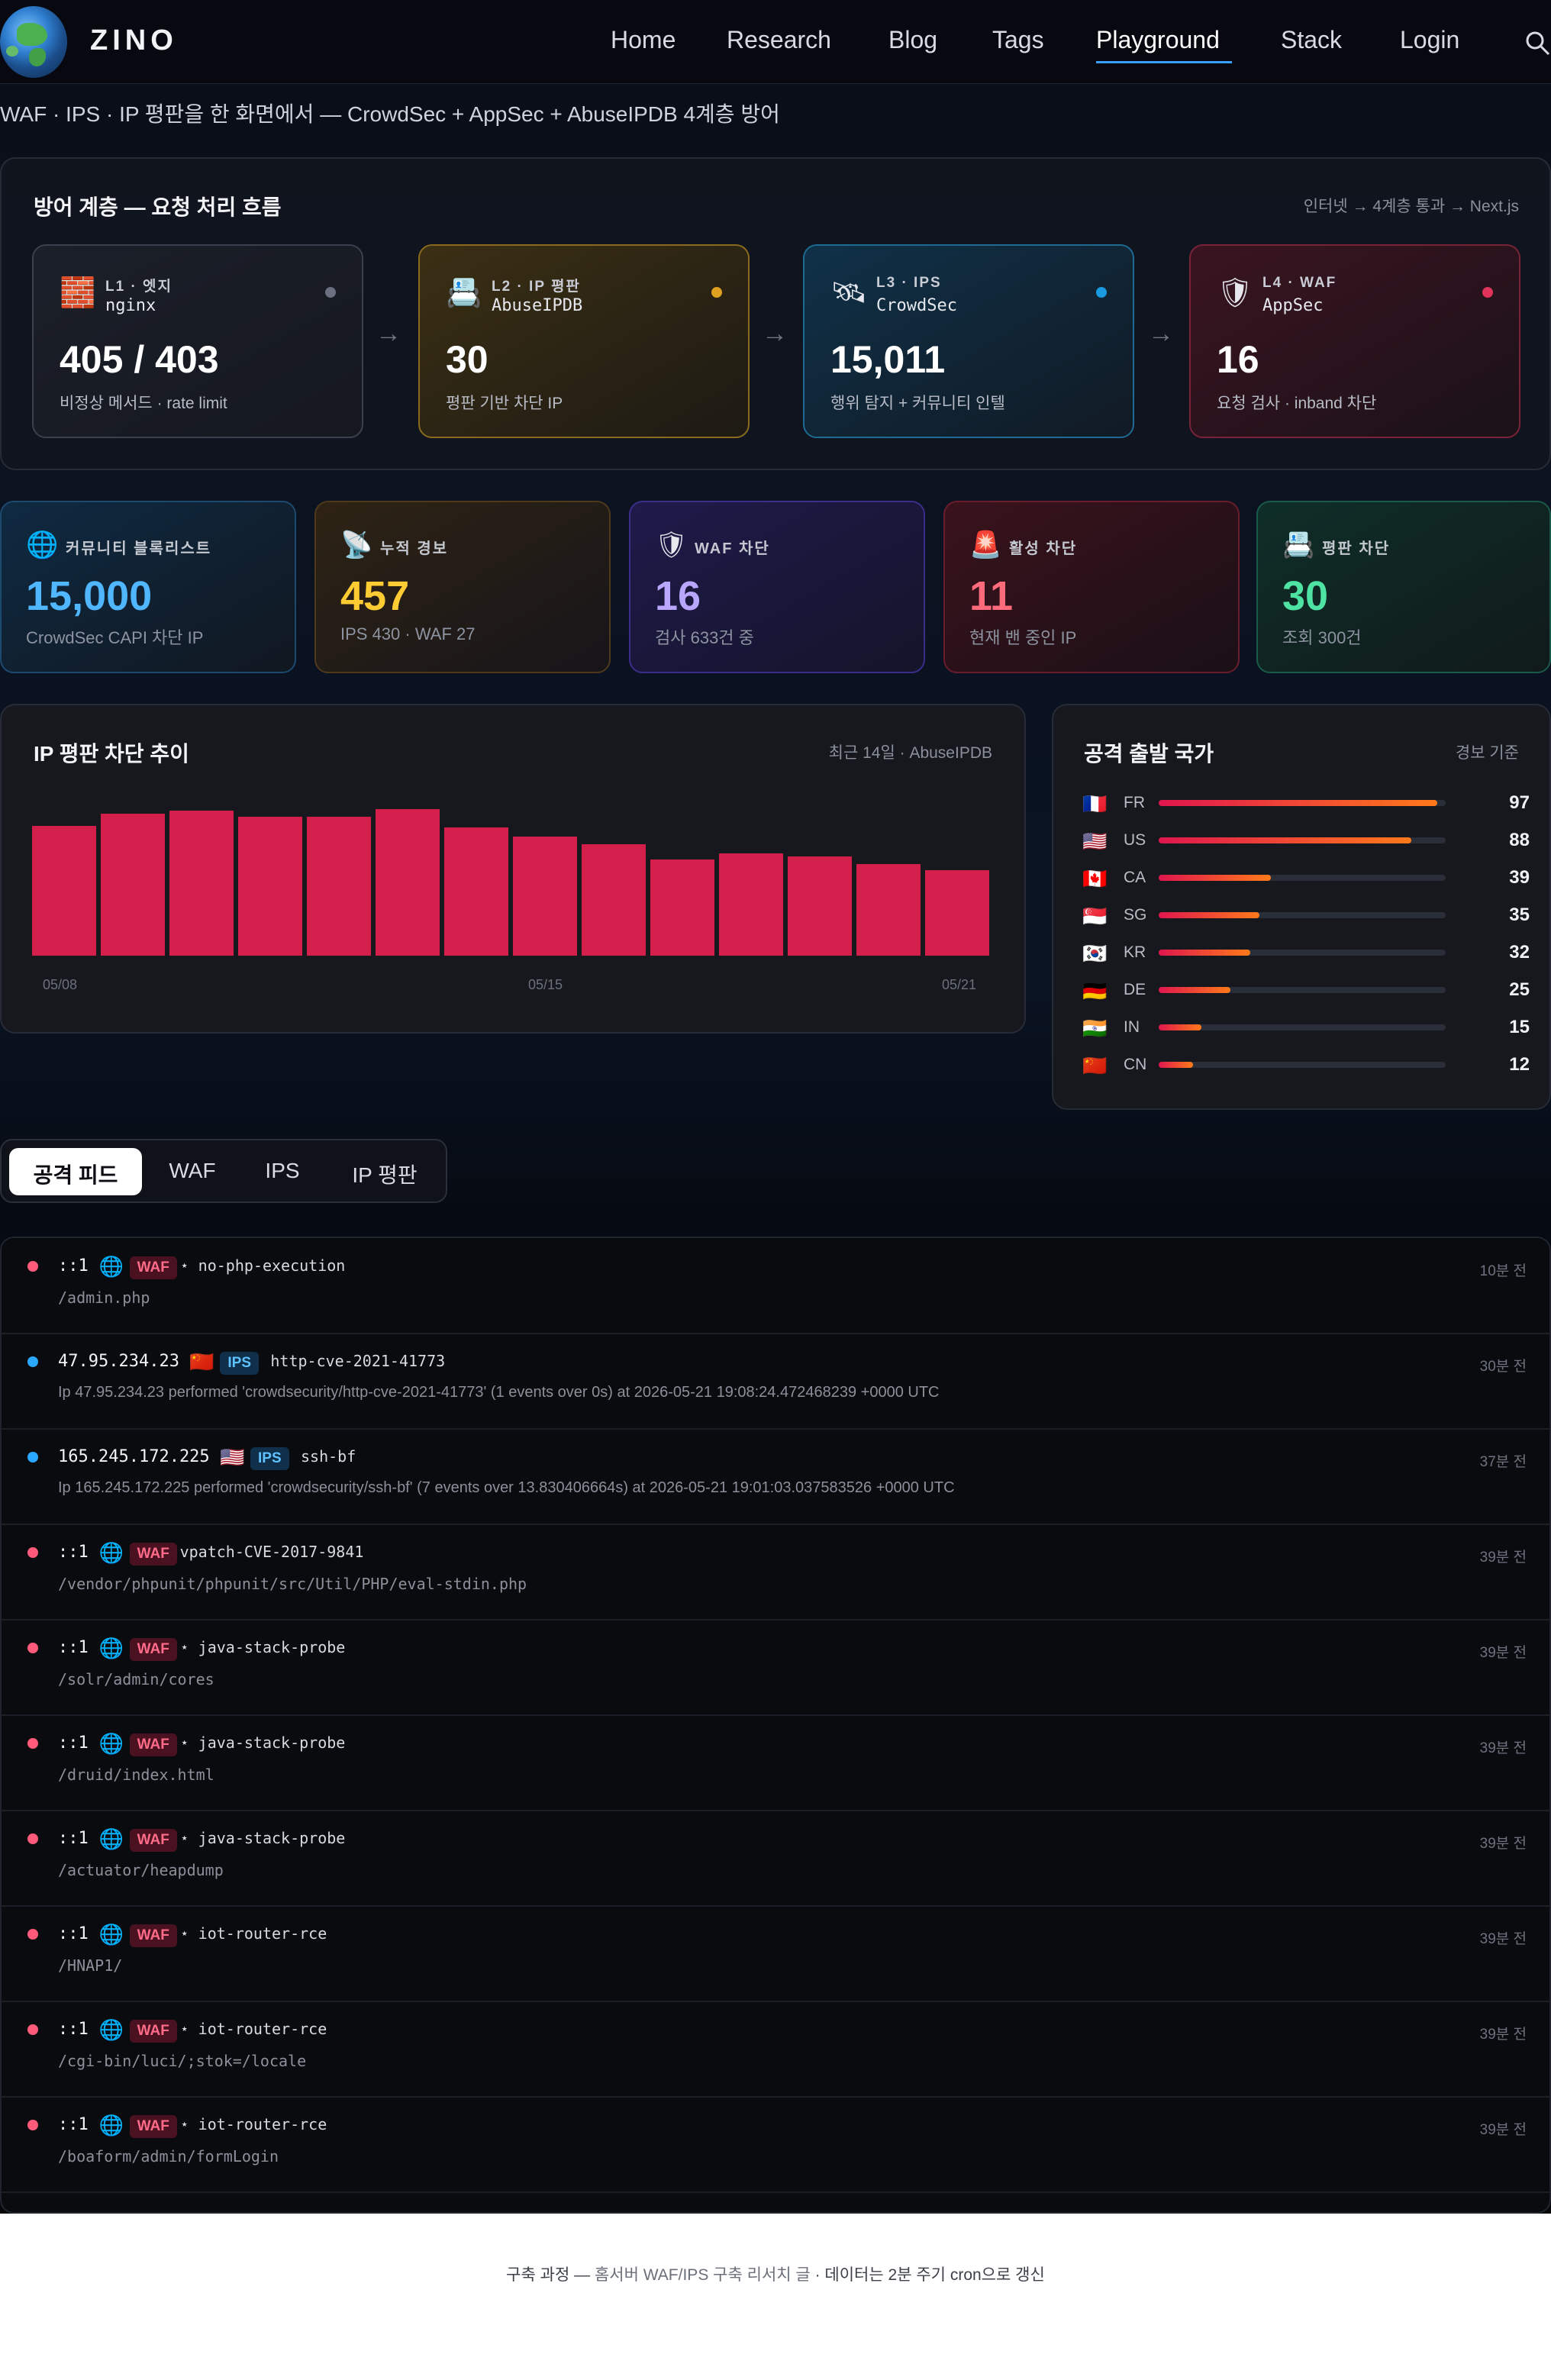 This screenshot has width=1551, height=2380. I want to click on search-icon, so click(1537, 42).